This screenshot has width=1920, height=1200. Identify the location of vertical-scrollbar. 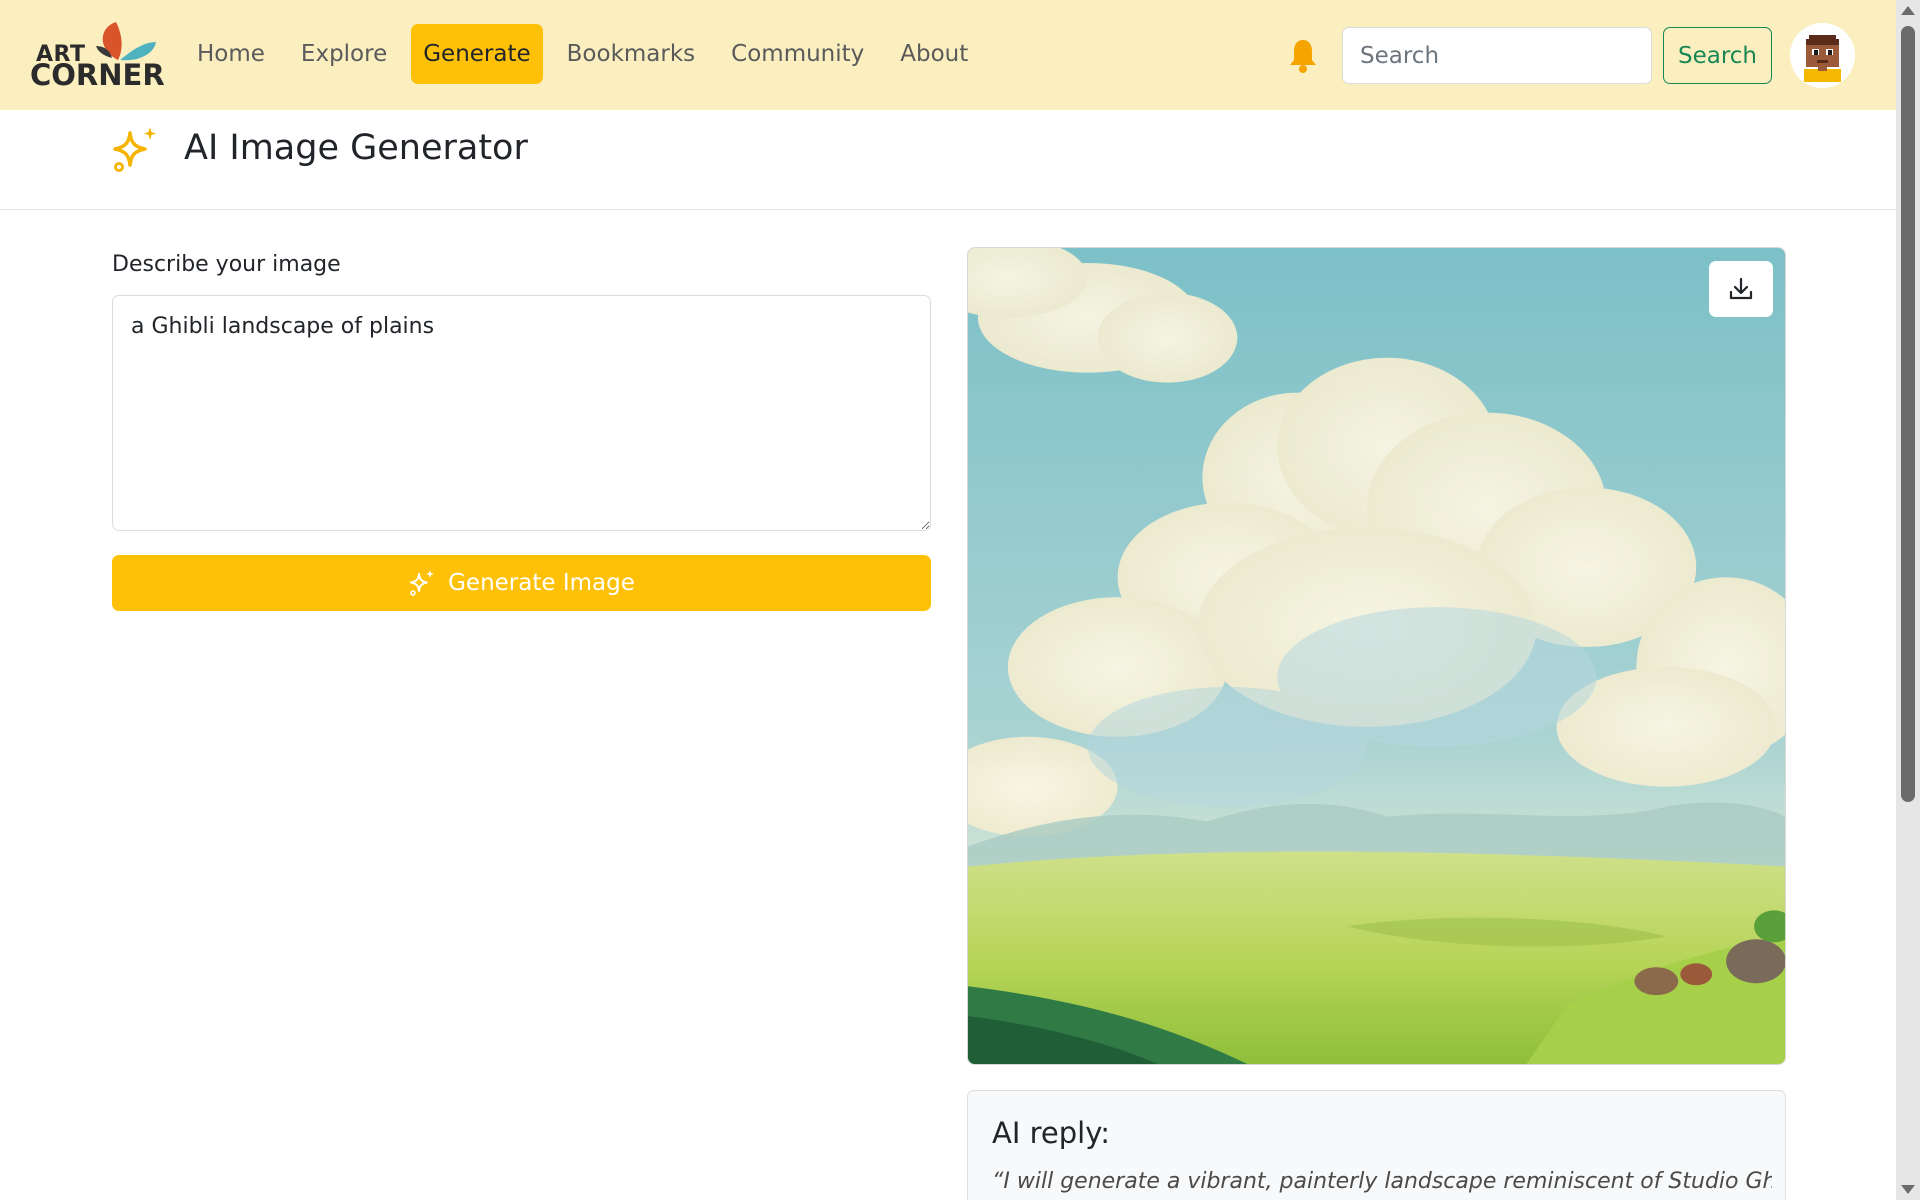
(1908, 600).